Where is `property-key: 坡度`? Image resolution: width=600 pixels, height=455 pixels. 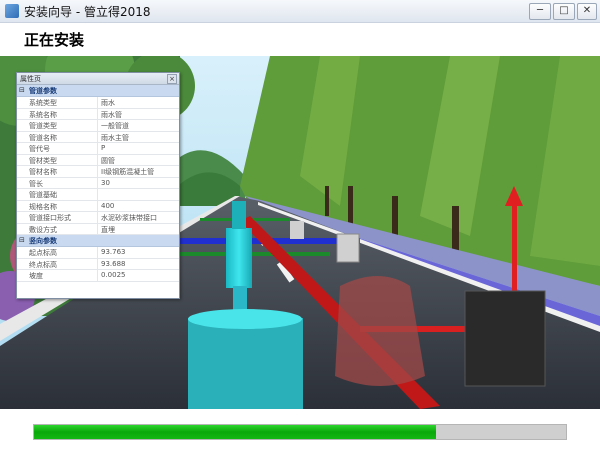
property-key: 坡度 is located at coordinates (36, 276).